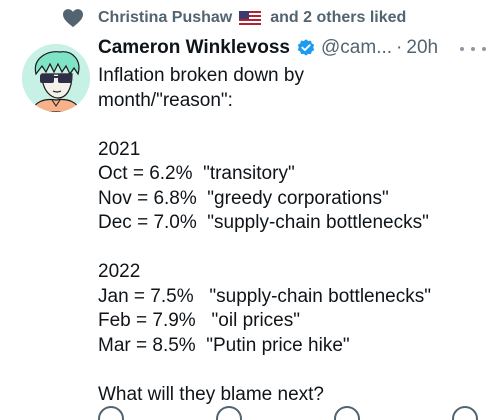  Describe the element at coordinates (264, 296) in the screenshot. I see `tweet-line: Jan = 7.5% "supply-chain bottlenecks"` at that location.